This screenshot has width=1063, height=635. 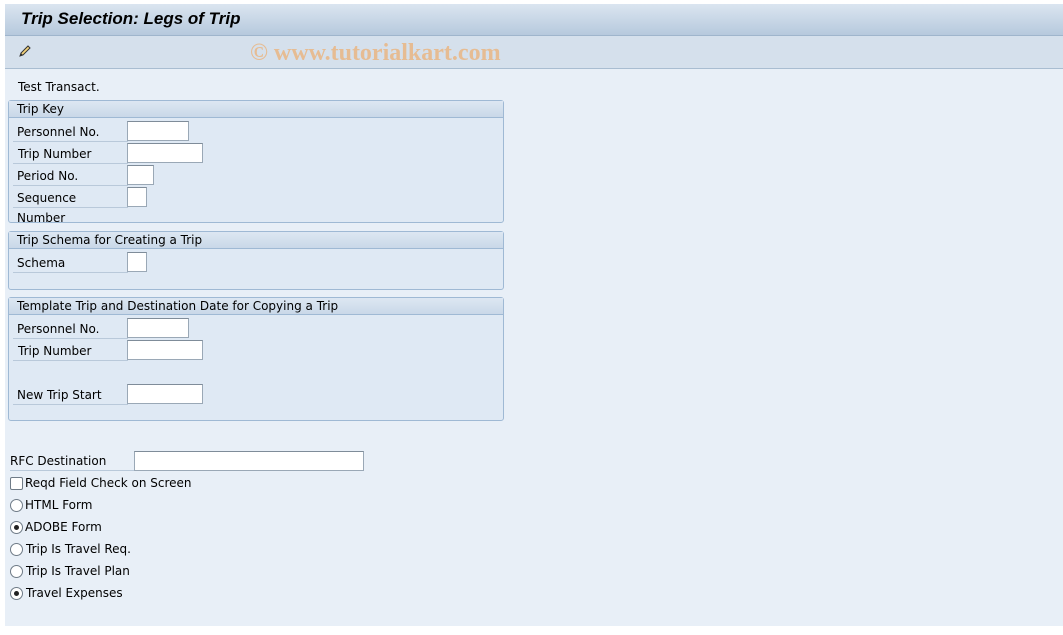 I want to click on schema-input, so click(x=137, y=262).